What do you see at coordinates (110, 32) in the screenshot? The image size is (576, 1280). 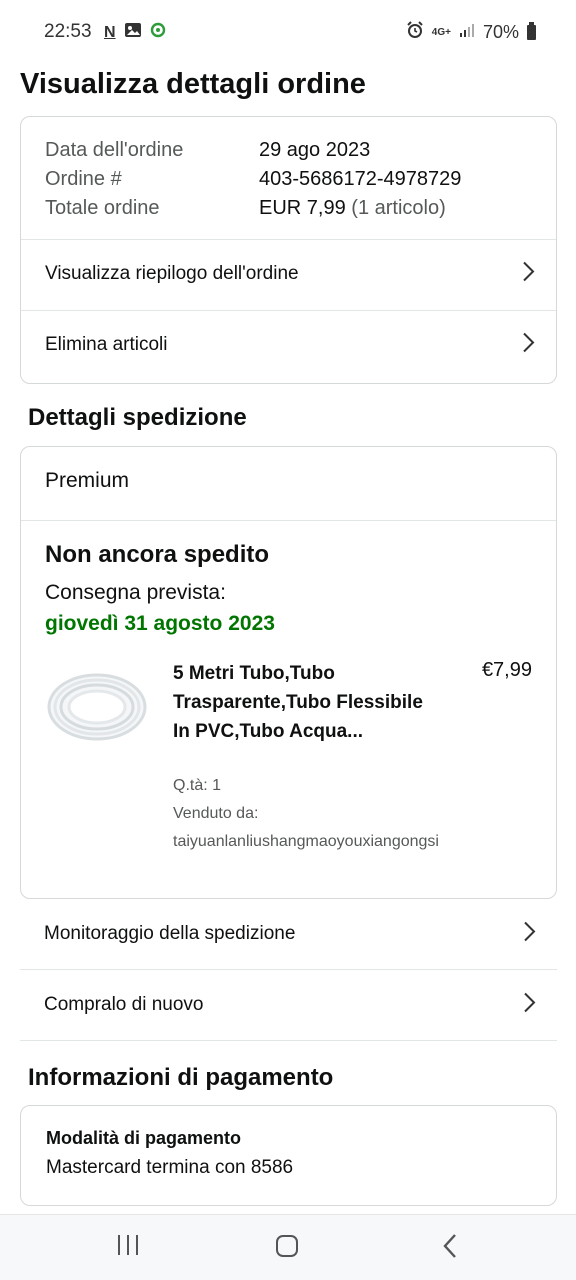 I see `notification-n-icon: N` at bounding box center [110, 32].